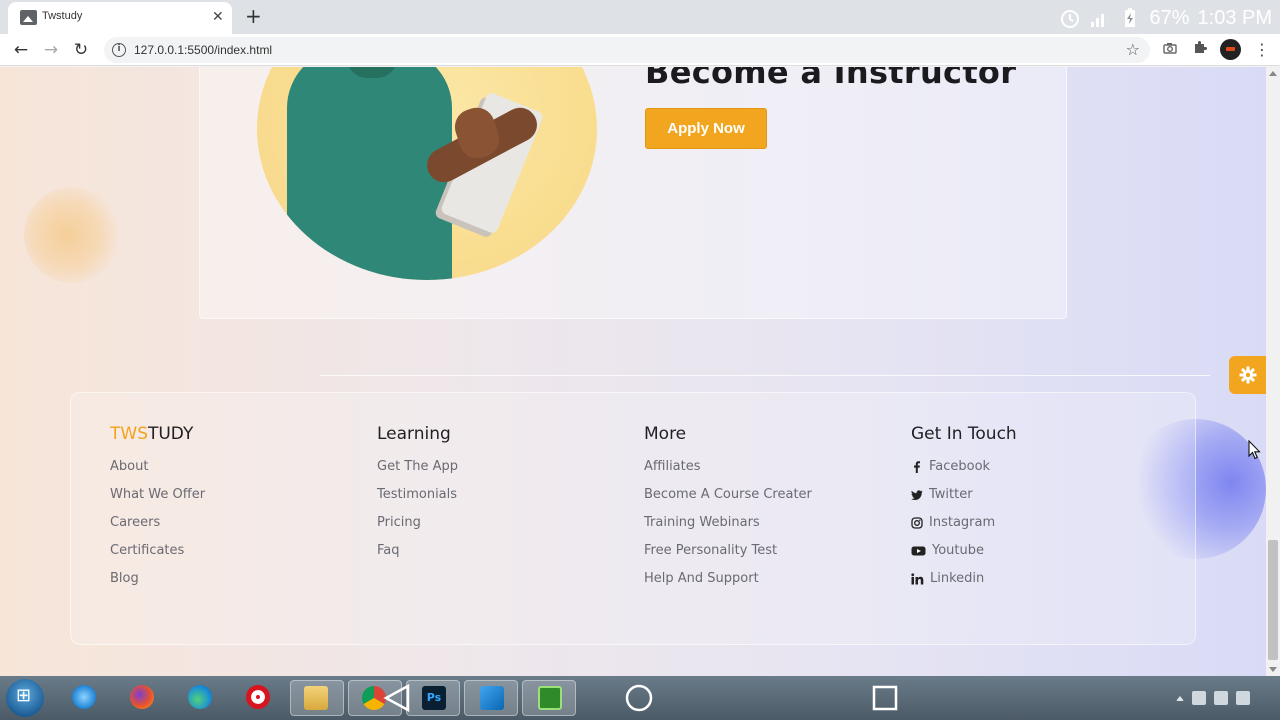  Describe the element at coordinates (1273, 600) in the screenshot. I see `scroll-thumb` at that location.